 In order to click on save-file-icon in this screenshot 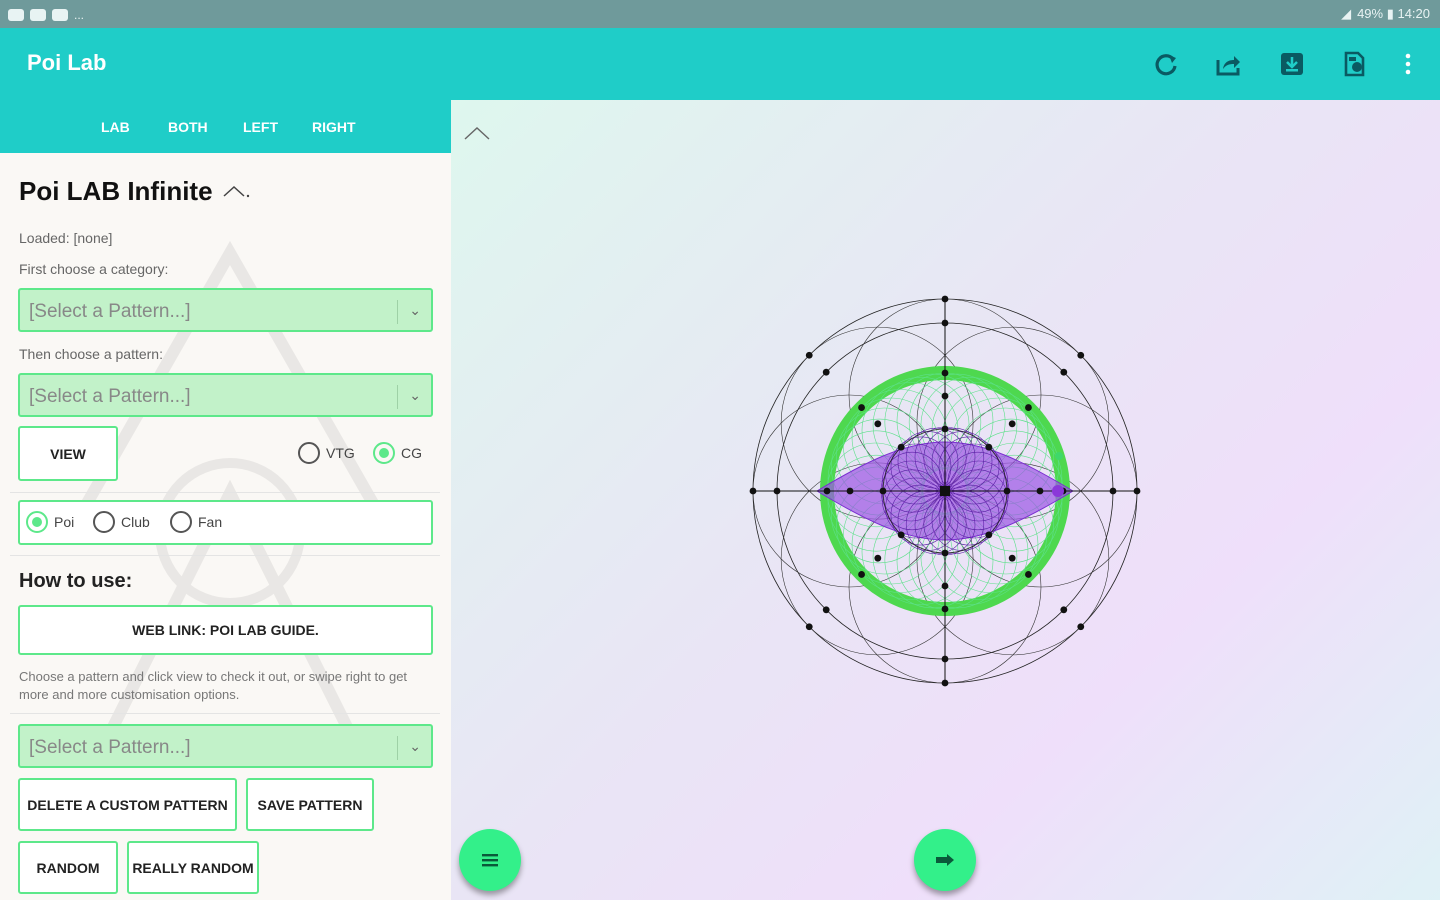, I will do `click(1354, 64)`.